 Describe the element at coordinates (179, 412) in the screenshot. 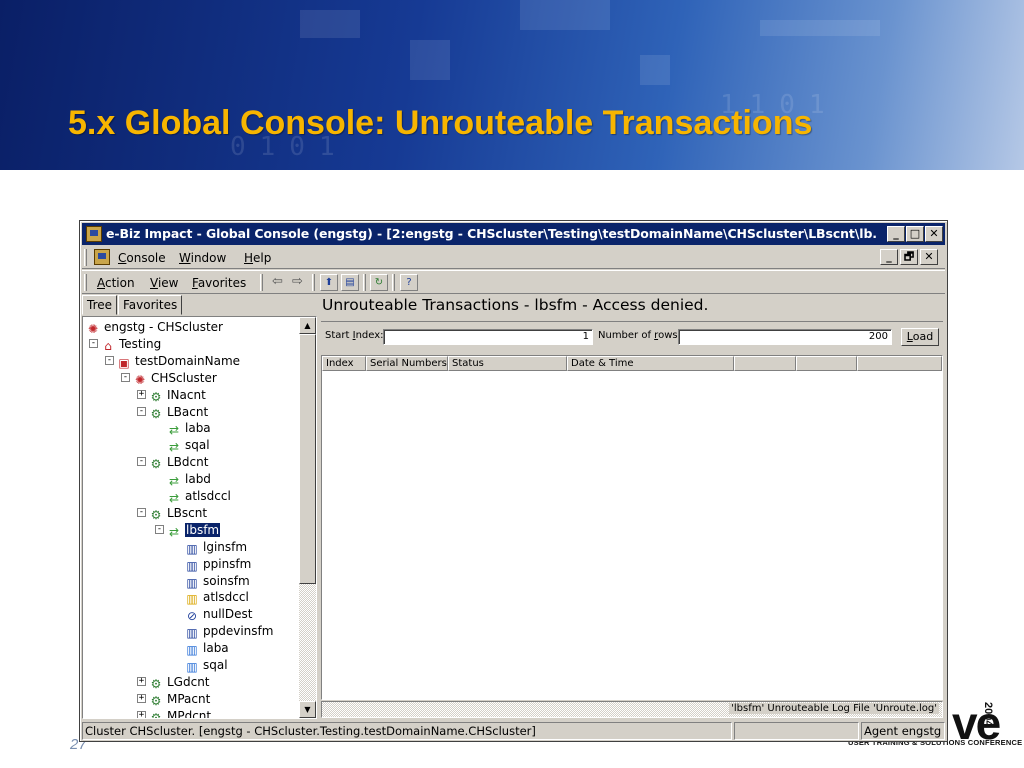

I see `tree-node: ⚙ LBacnt` at that location.